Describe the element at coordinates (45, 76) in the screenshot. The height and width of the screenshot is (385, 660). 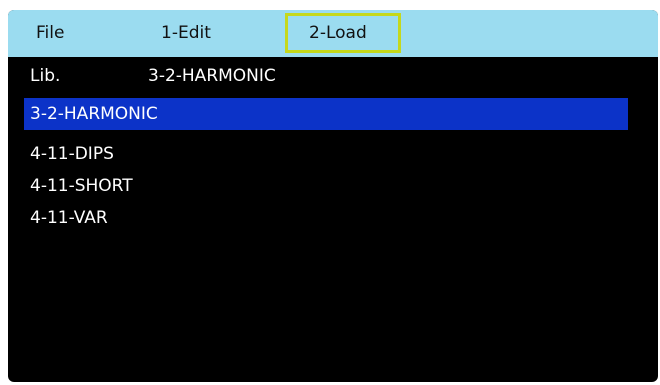
I see `library-label: Lib.` at that location.